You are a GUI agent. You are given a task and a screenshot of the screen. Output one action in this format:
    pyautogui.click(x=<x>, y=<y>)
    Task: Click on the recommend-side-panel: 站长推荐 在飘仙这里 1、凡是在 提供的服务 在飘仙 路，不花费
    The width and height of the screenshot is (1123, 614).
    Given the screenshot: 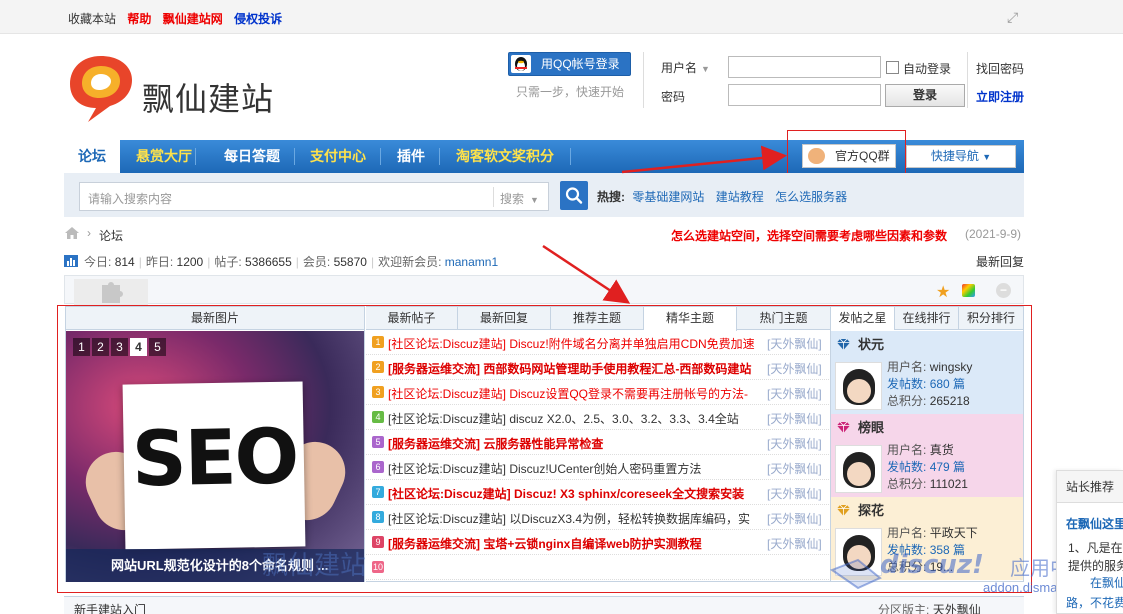 What is the action you would take?
    pyautogui.click(x=1089, y=542)
    